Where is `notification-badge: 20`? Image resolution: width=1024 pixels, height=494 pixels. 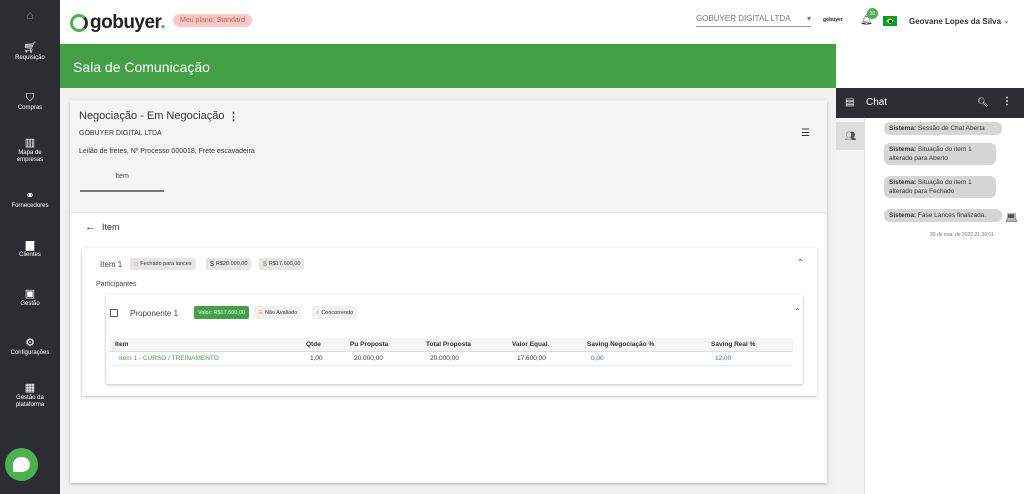
notification-badge: 20 is located at coordinates (872, 13).